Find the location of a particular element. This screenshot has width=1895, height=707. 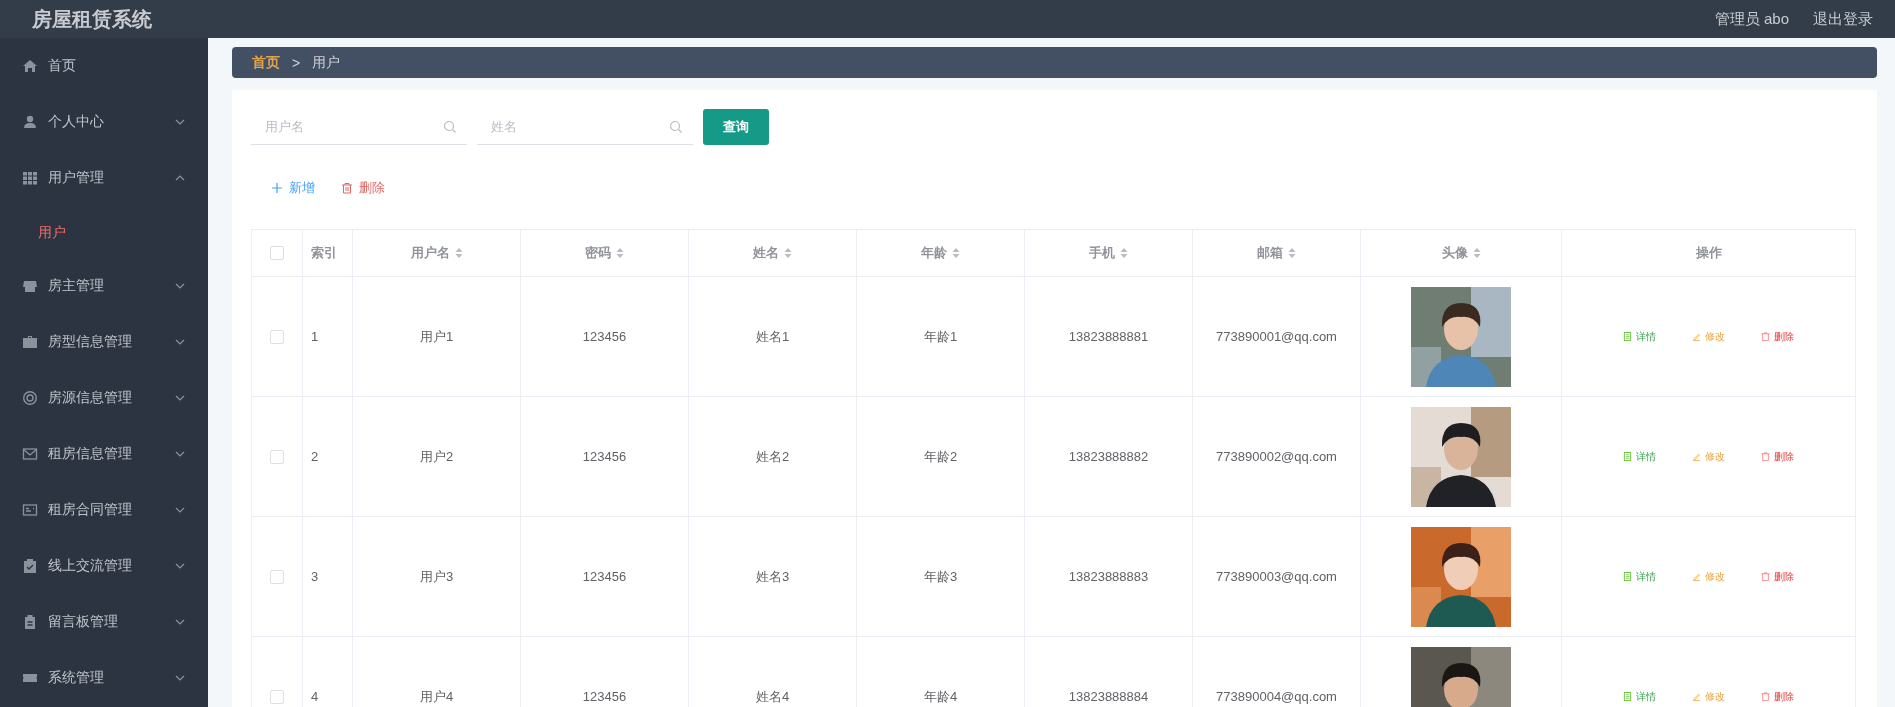

column-header: 邮箱 is located at coordinates (1270, 253).